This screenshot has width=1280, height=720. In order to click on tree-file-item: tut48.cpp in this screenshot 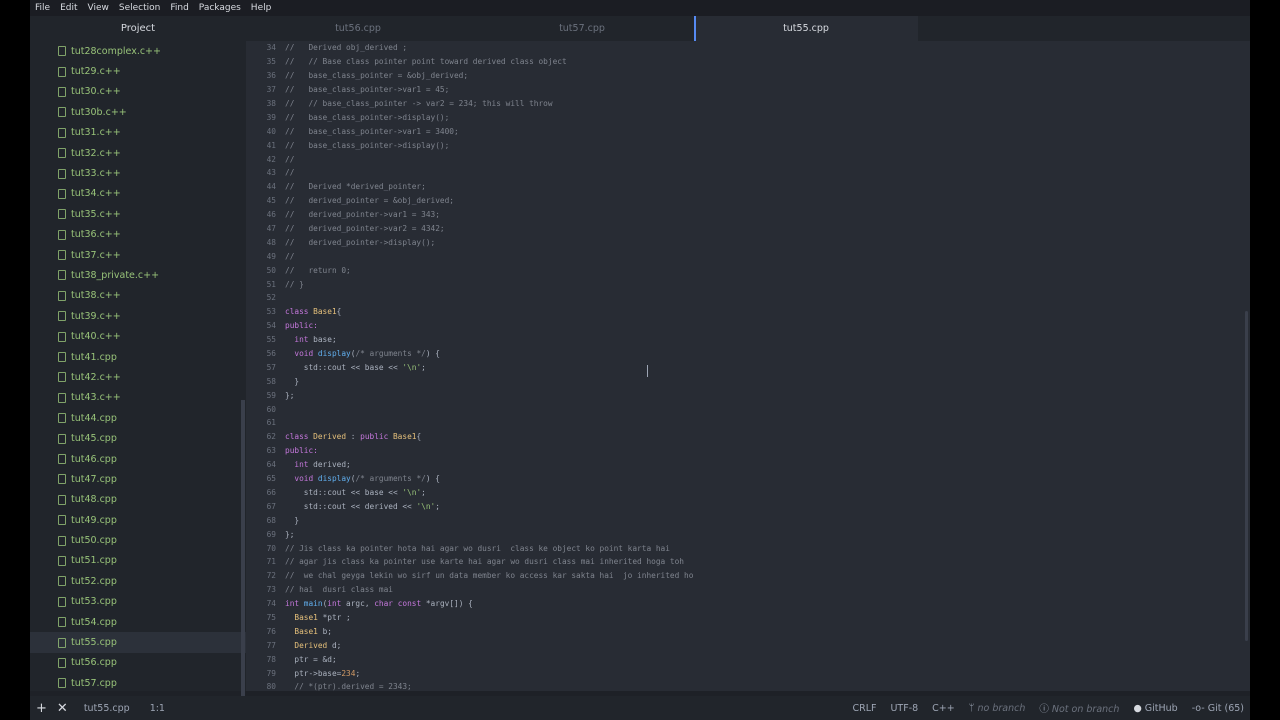, I will do `click(138, 500)`.